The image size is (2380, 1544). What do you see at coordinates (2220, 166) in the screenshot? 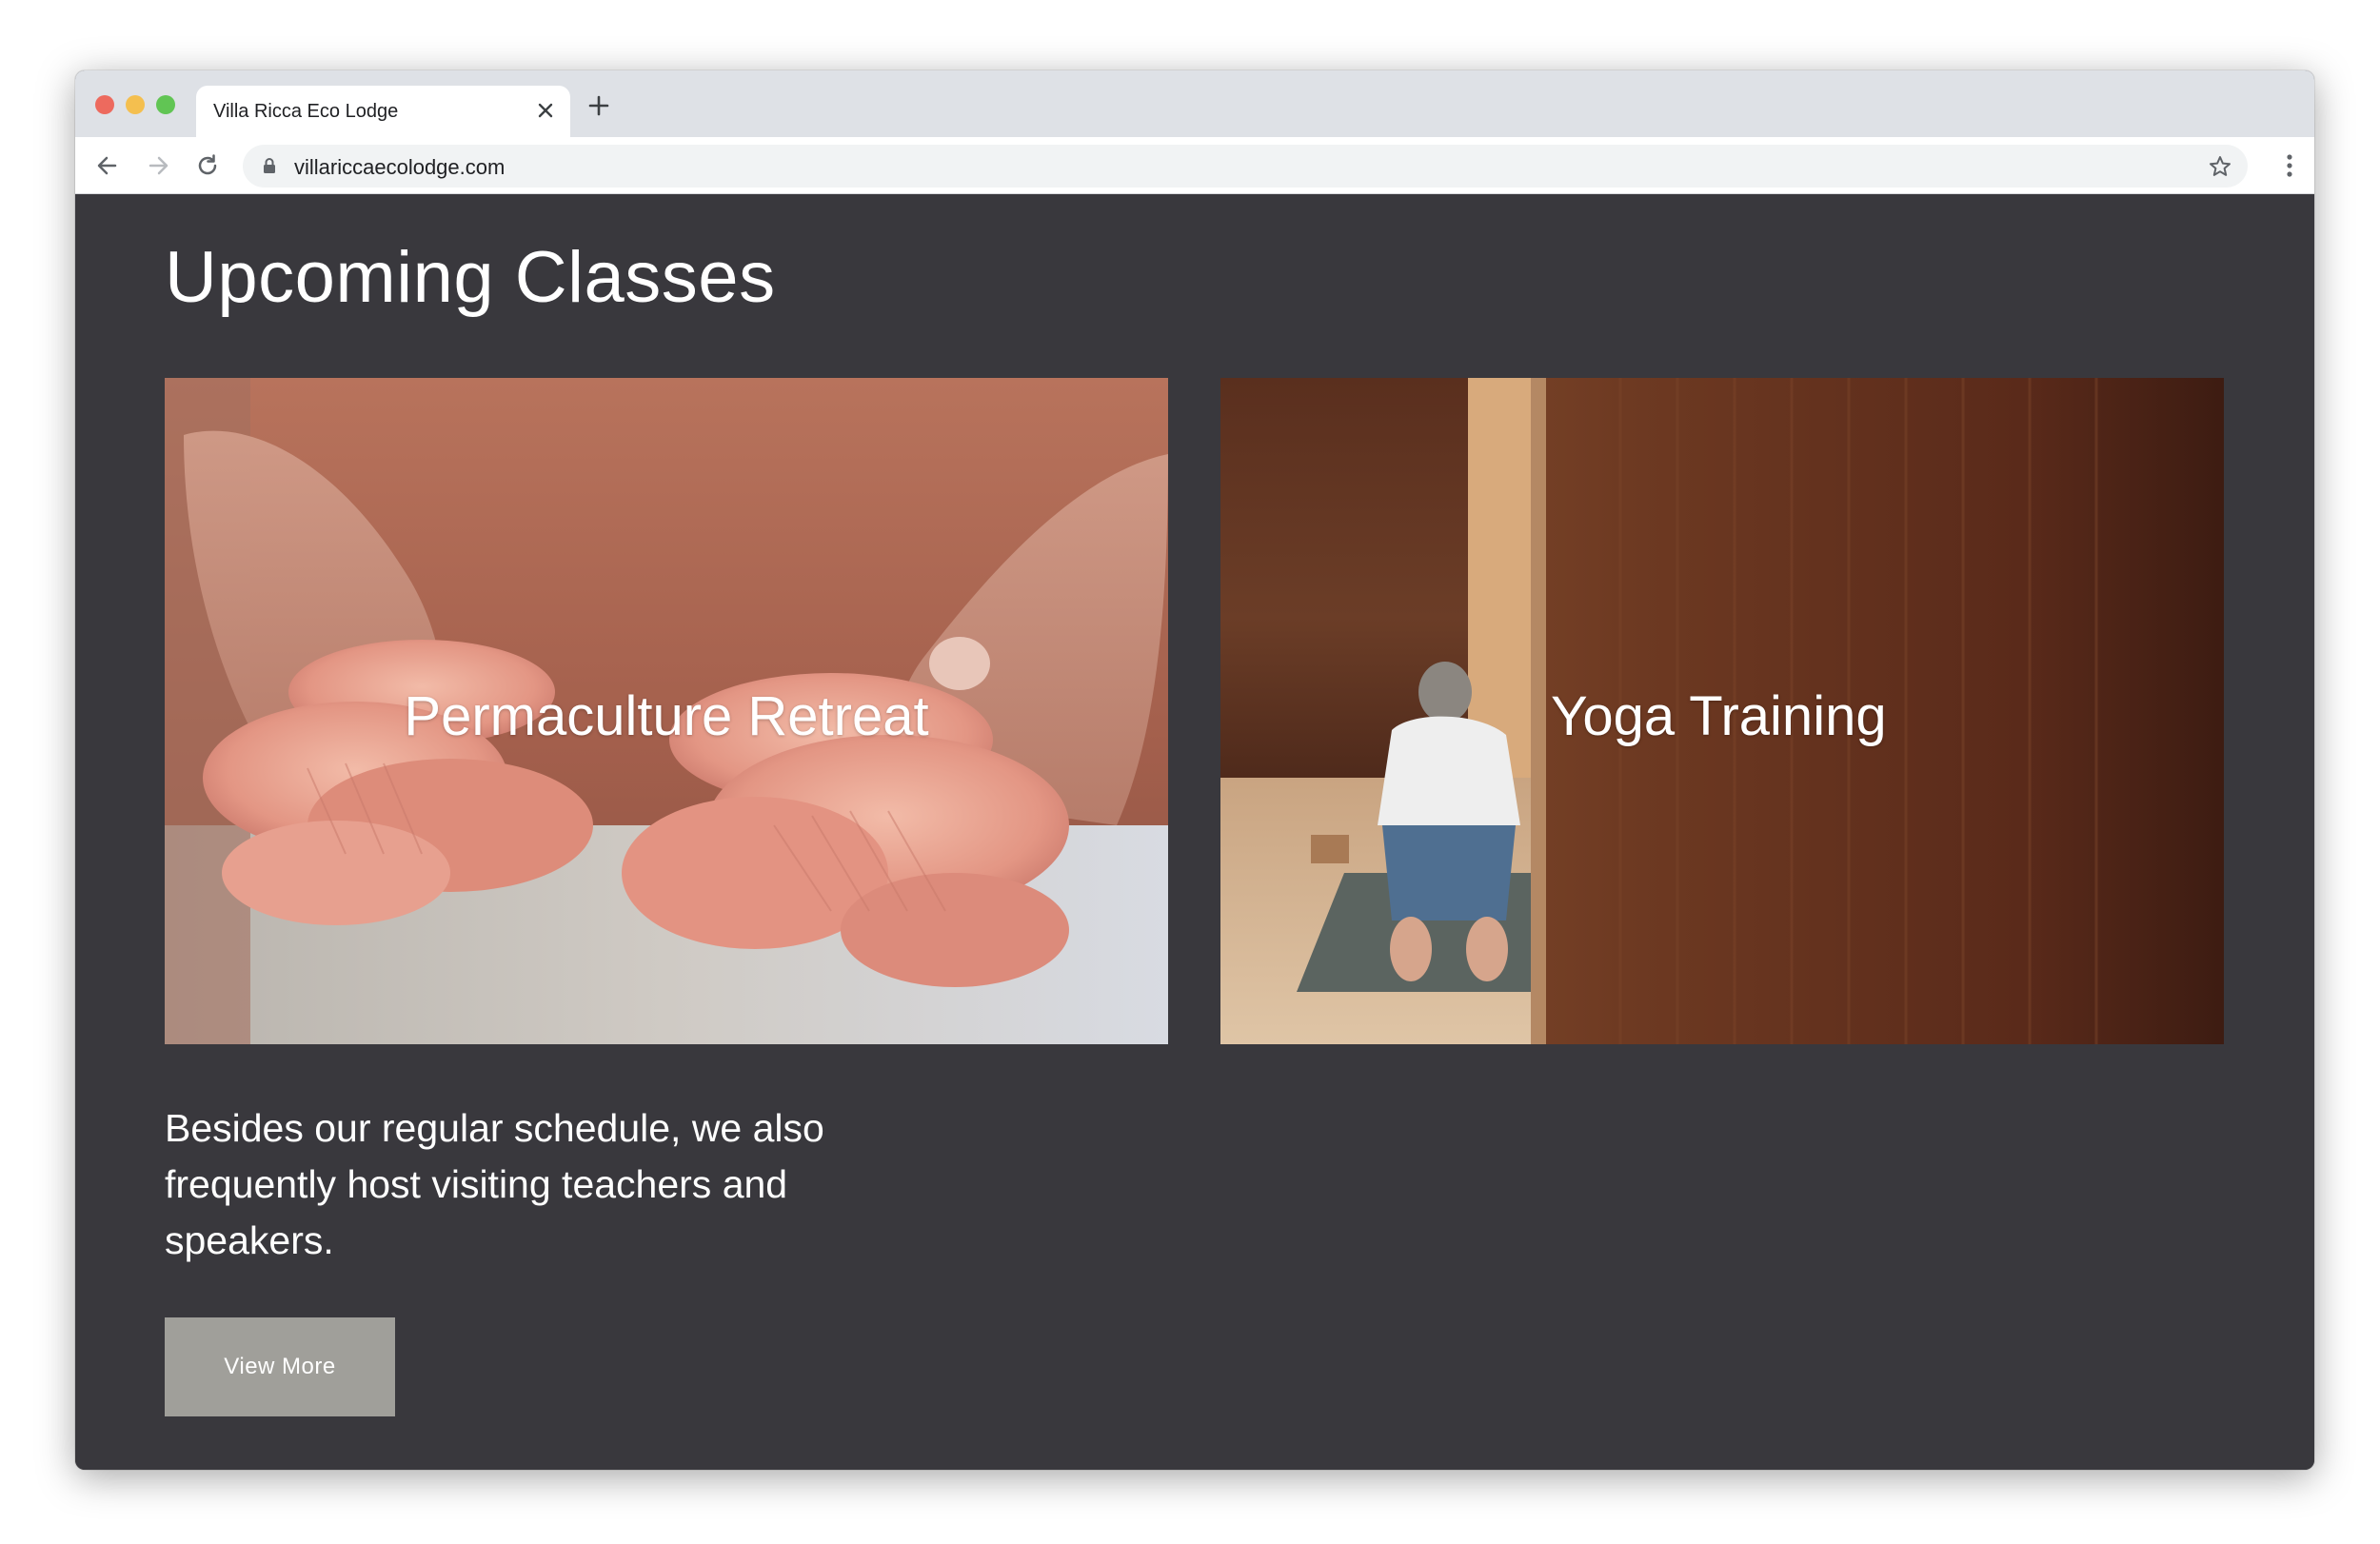
I see `star-icon` at bounding box center [2220, 166].